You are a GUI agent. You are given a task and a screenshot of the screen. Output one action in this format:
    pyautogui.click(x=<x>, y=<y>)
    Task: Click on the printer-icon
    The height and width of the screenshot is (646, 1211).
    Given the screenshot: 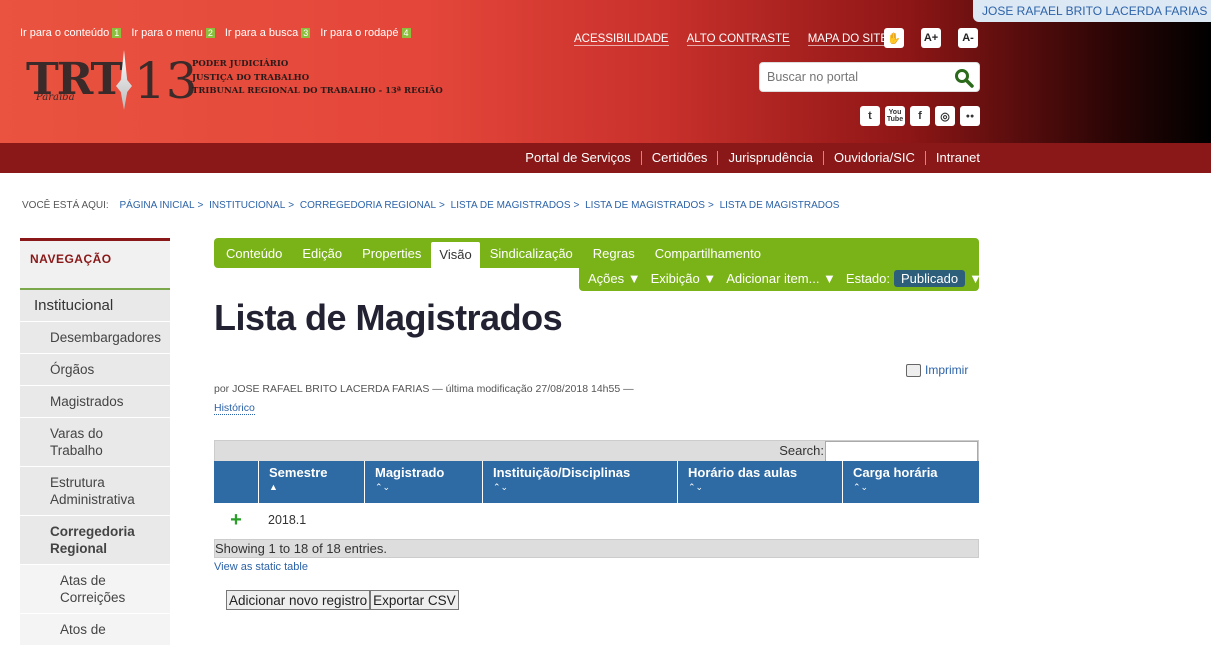 What is the action you would take?
    pyautogui.click(x=913, y=370)
    